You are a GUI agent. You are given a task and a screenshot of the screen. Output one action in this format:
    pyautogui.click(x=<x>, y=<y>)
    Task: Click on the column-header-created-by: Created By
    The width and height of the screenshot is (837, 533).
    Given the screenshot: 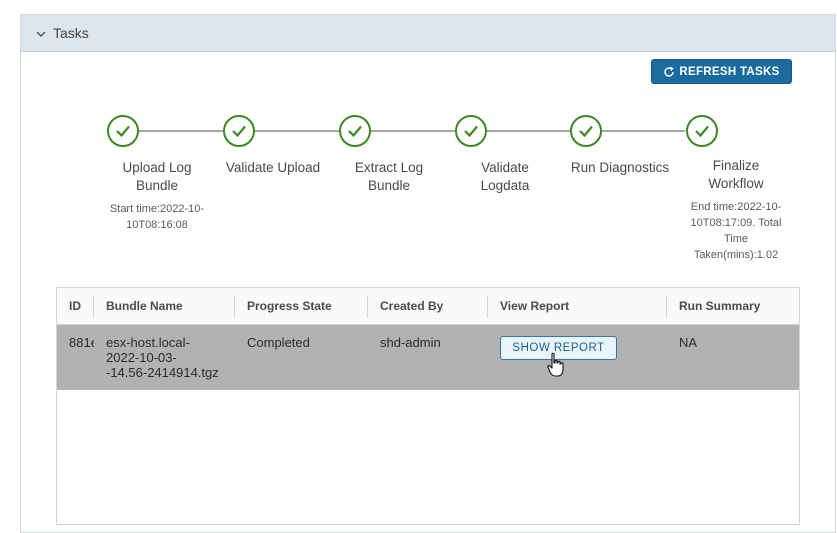 What is the action you would take?
    pyautogui.click(x=427, y=306)
    